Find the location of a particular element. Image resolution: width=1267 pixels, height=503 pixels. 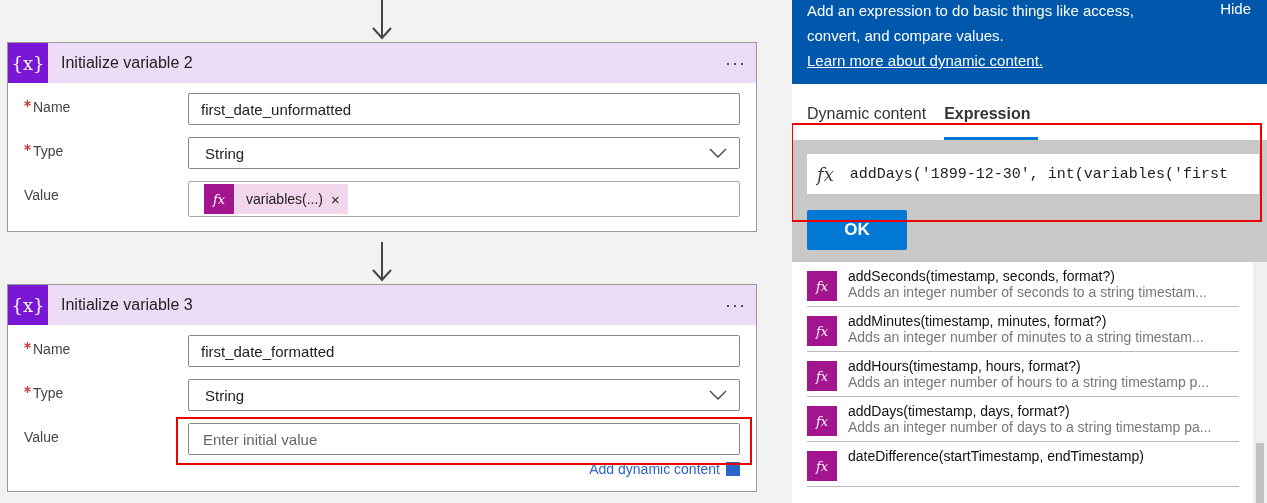

scrollbar is located at coordinates (1260, 382).